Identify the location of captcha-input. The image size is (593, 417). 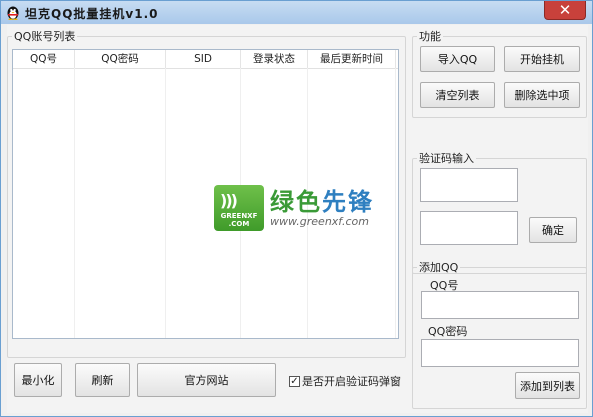
(469, 228).